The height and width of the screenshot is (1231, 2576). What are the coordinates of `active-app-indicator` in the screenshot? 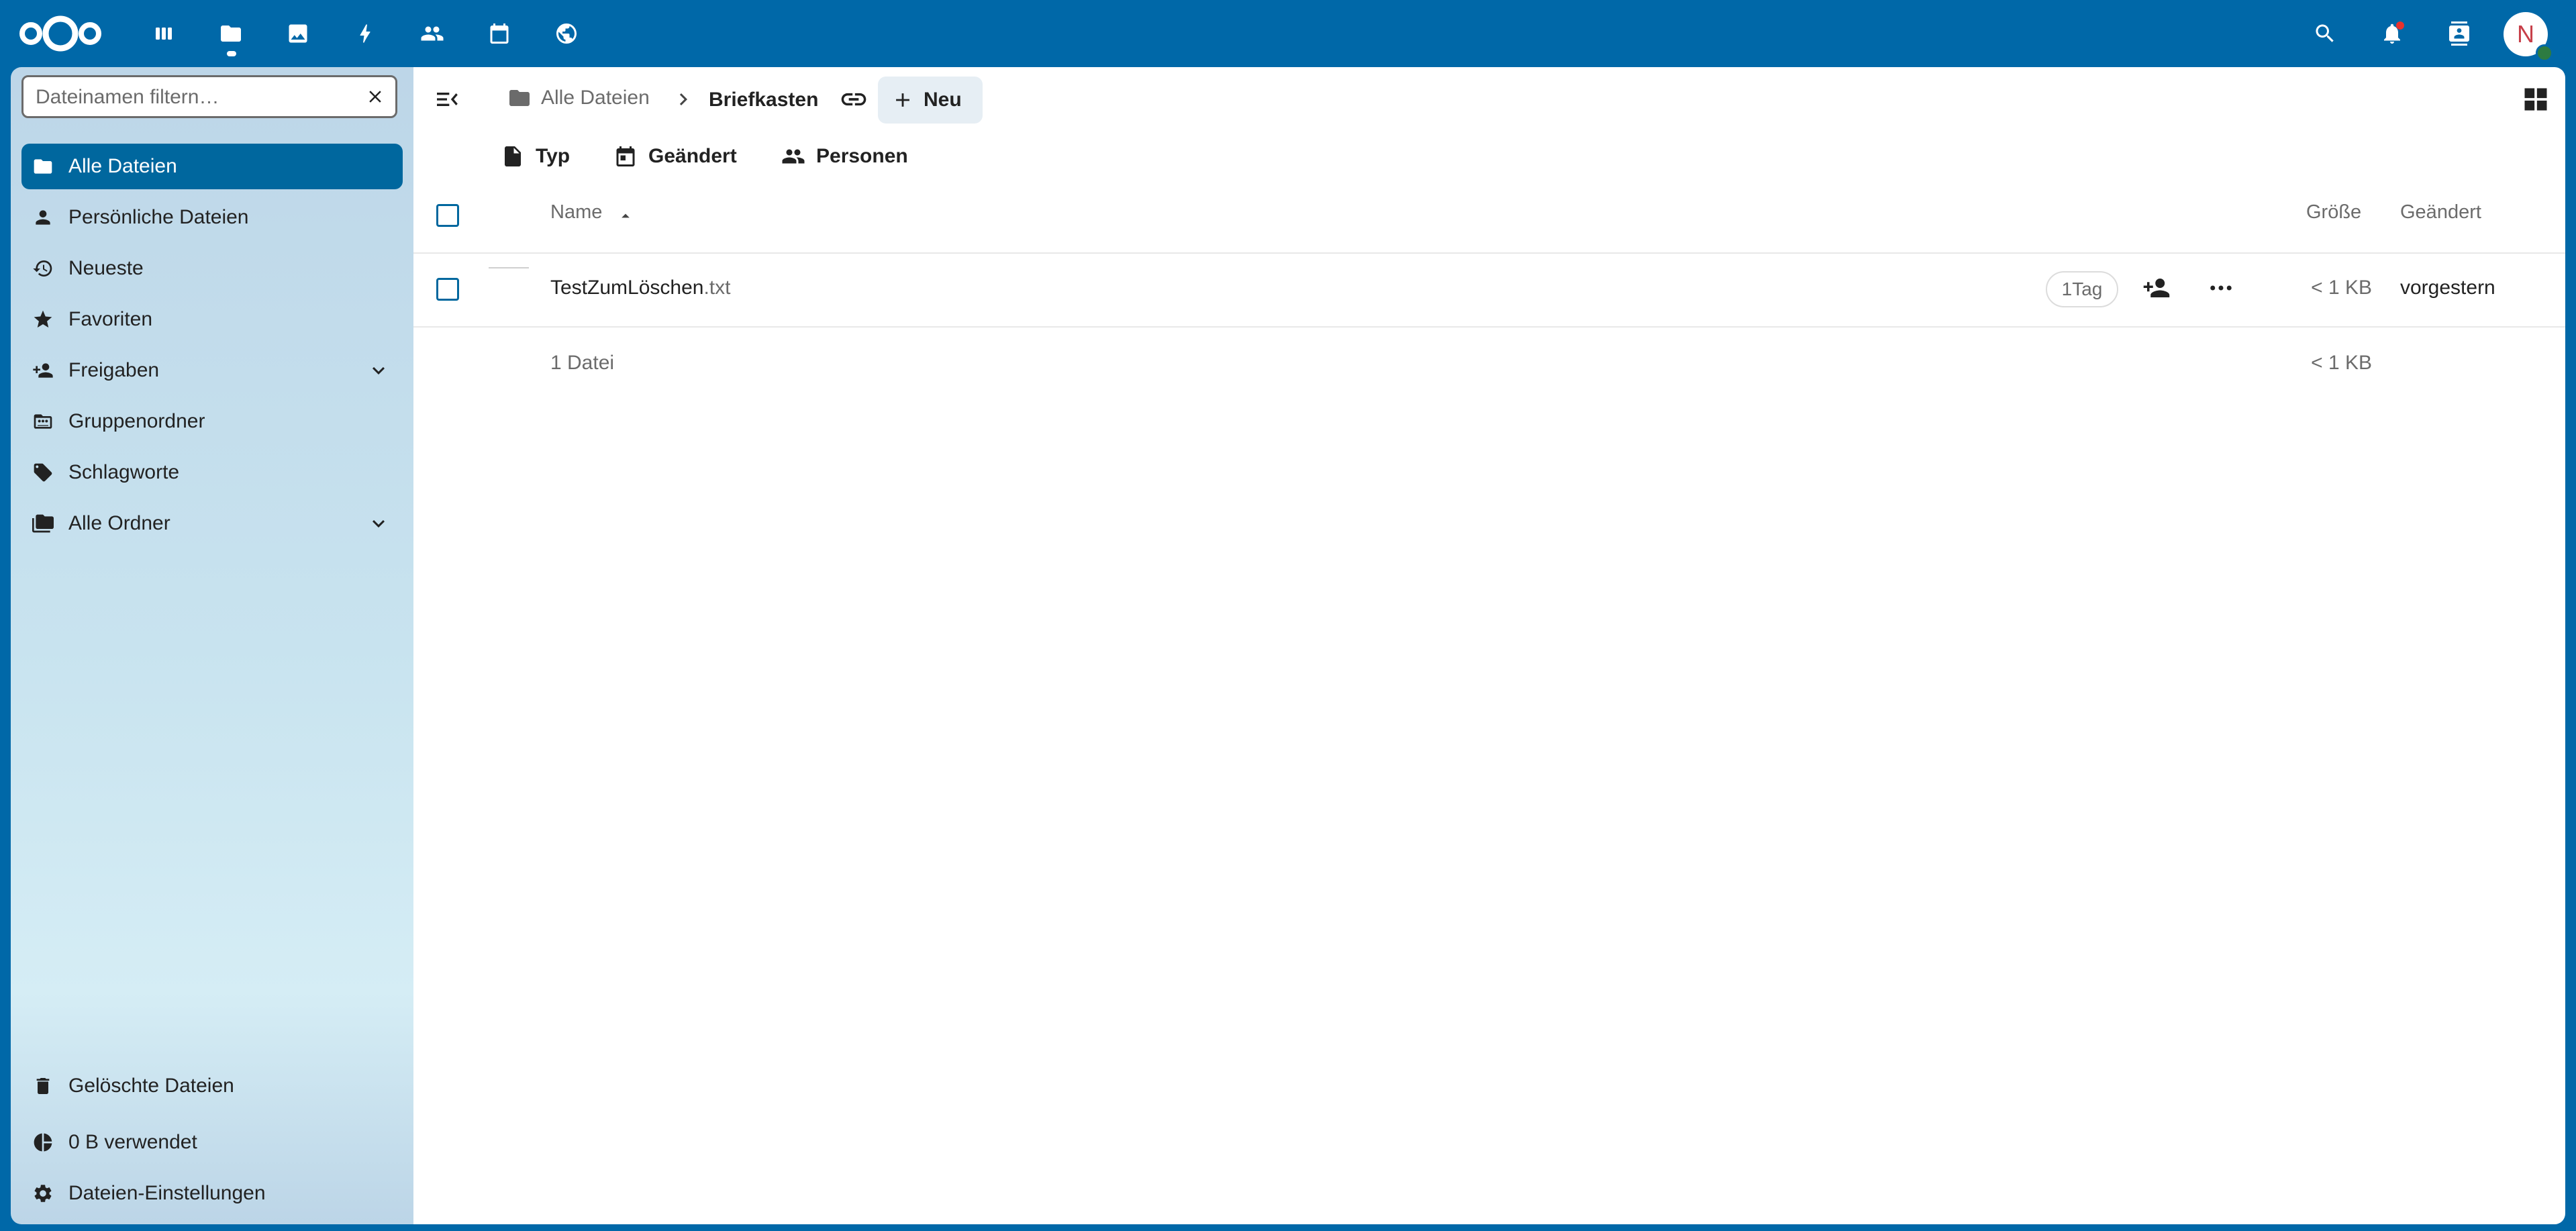 It's located at (231, 54).